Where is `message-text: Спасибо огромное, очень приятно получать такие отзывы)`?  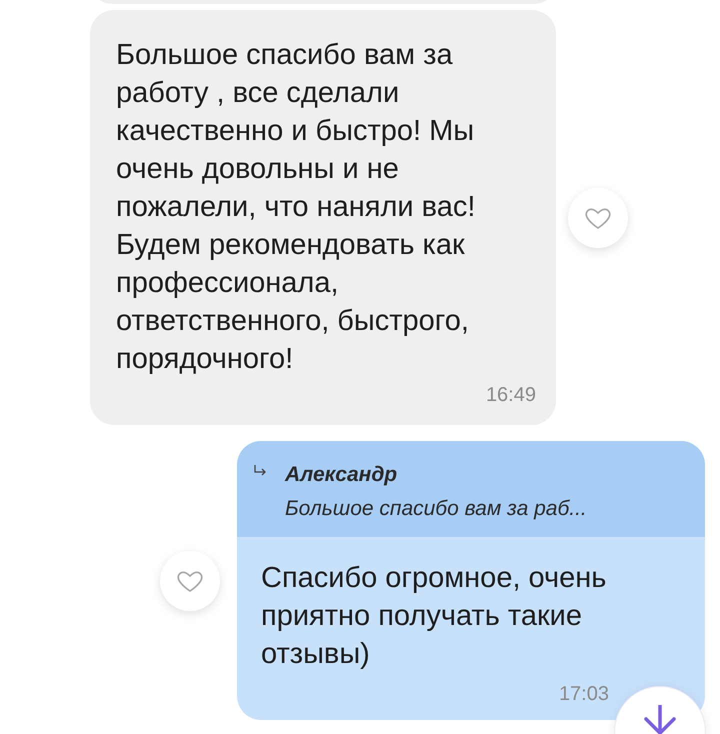 message-text: Спасибо огромное, очень приятно получать такие отзывы) is located at coordinates (434, 616).